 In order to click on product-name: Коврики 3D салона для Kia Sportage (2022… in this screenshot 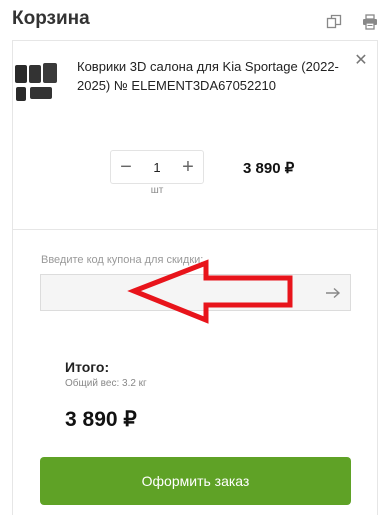, I will do `click(215, 76)`.